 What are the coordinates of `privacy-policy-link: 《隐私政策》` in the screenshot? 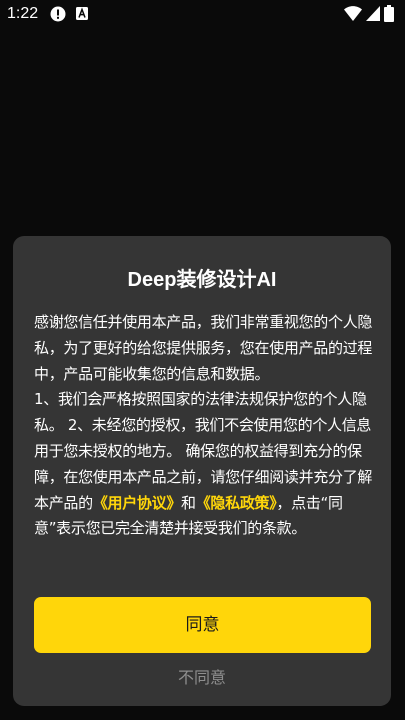 It's located at (236, 503).